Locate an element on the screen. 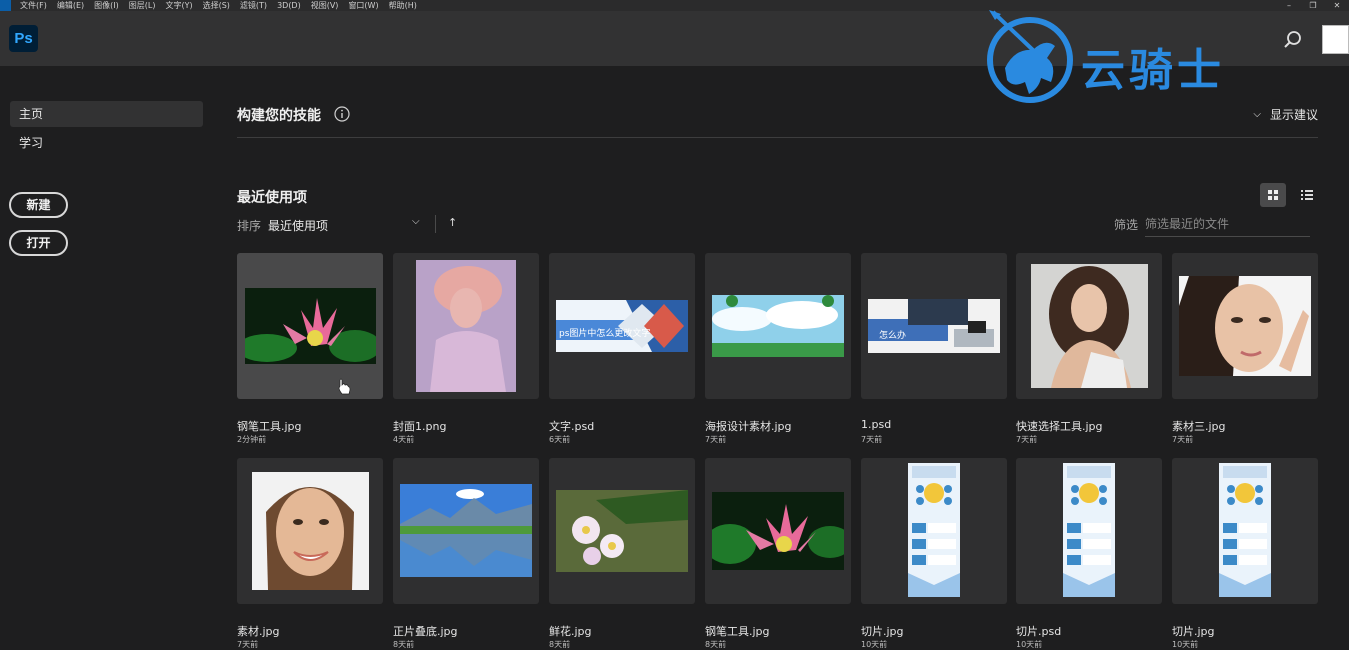 This screenshot has width=1349, height=650. file-card: 钢笔工具.jpg 8天前 is located at coordinates (778, 553).